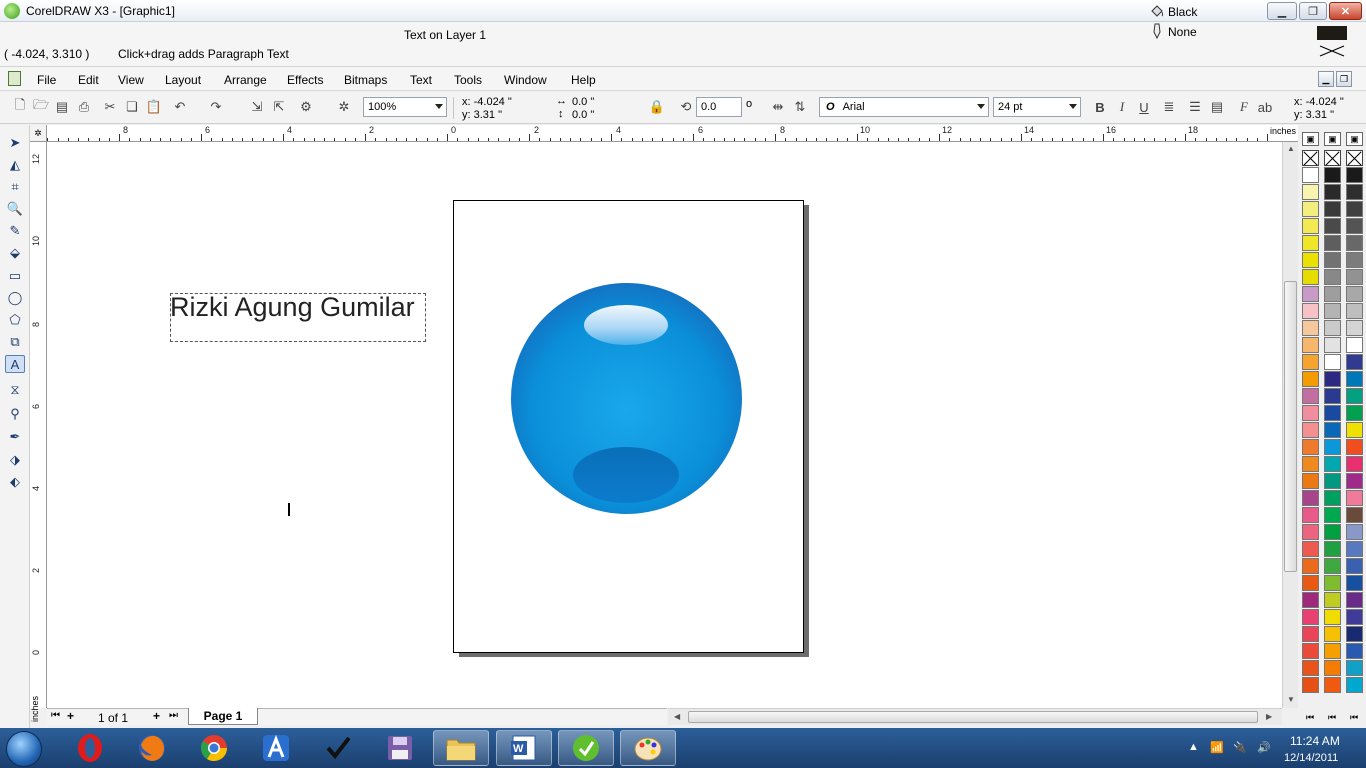 This screenshot has width=1366, height=768. What do you see at coordinates (15, 276) in the screenshot?
I see `rectangle-tool-icon: ▭` at bounding box center [15, 276].